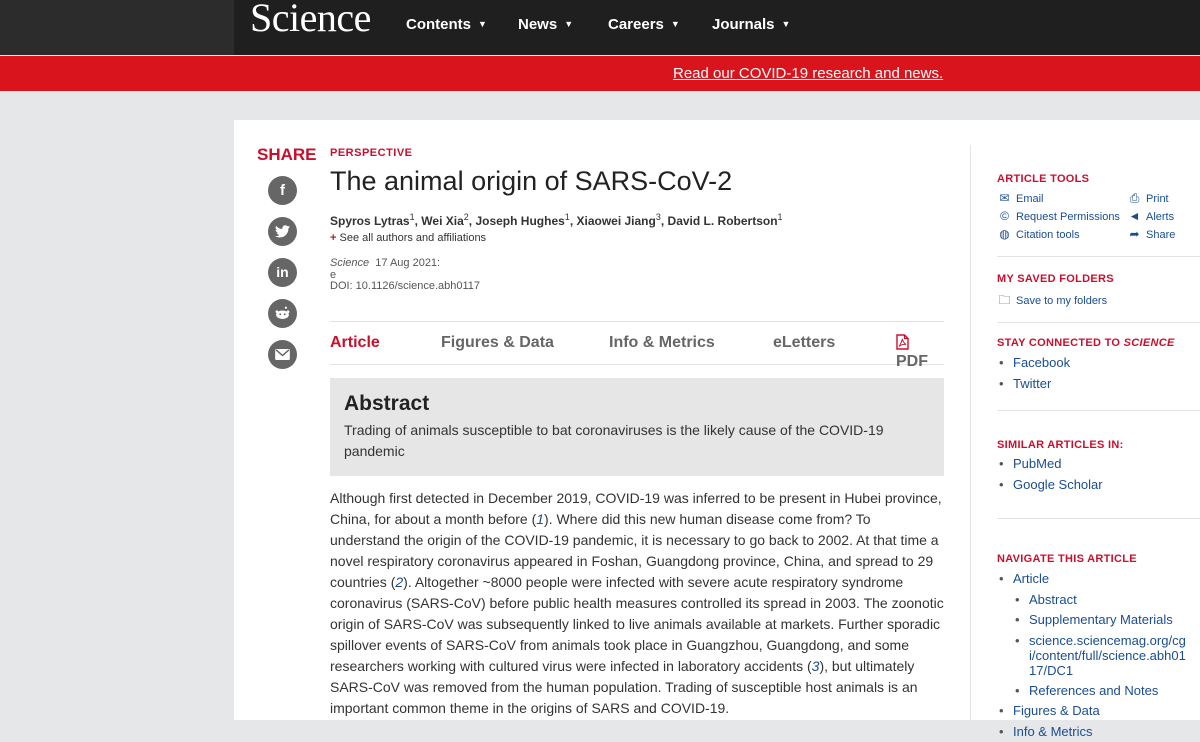 This screenshot has height=742, width=1200. I want to click on tool-alerts-label: Alerts, so click(1160, 217).